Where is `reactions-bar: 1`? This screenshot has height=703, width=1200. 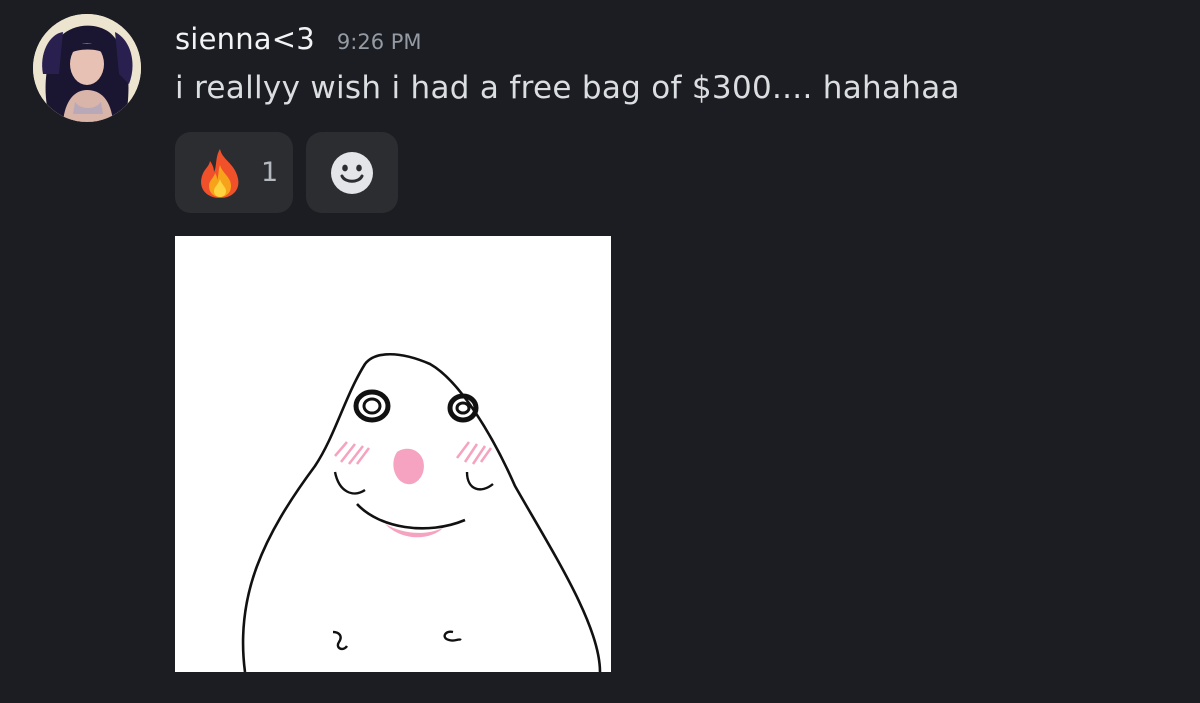 reactions-bar: 1 is located at coordinates (286, 172).